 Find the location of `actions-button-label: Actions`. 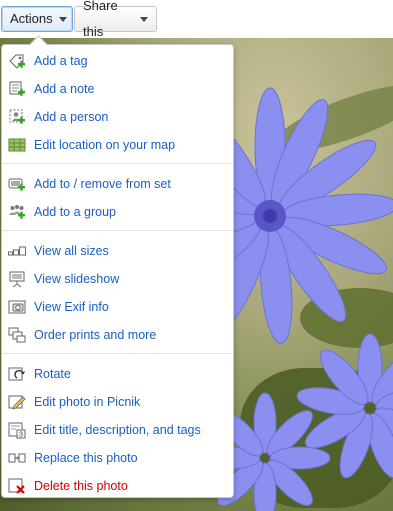

actions-button-label: Actions is located at coordinates (31, 18).